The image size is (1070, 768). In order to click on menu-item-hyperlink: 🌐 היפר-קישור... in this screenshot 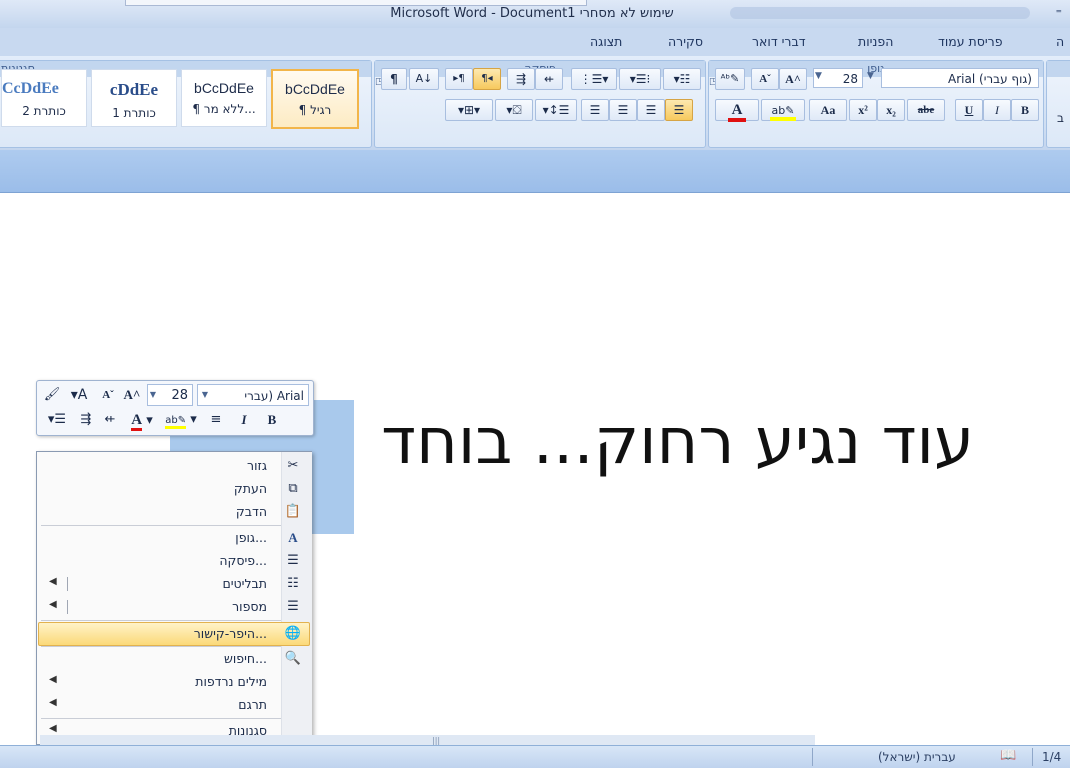, I will do `click(174, 634)`.